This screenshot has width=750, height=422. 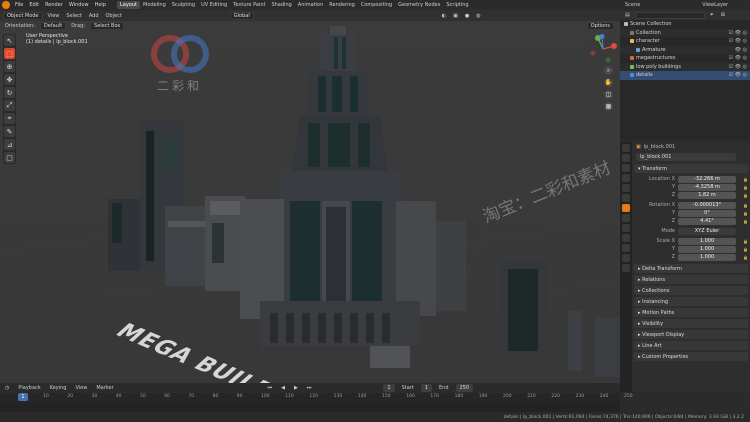 What do you see at coordinates (608, 94) in the screenshot?
I see `camera-view-icon: ◫` at bounding box center [608, 94].